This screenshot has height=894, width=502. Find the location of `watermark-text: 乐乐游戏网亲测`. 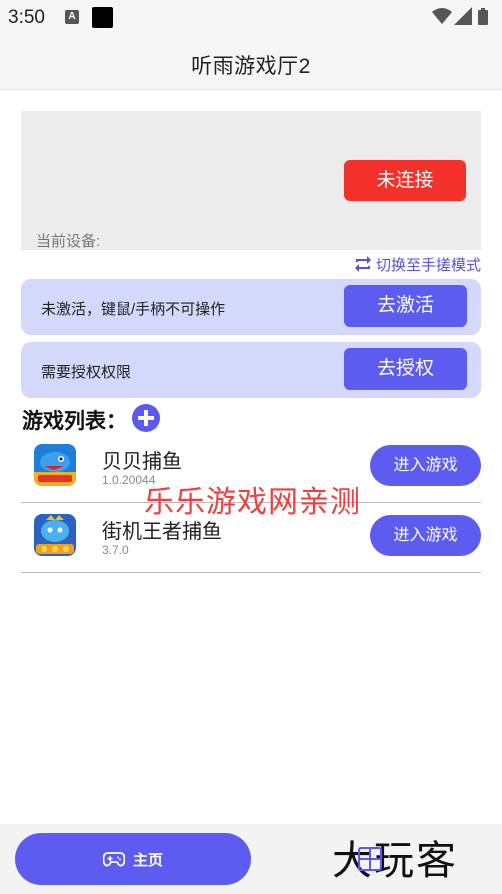

watermark-text: 乐乐游戏网亲测 is located at coordinates (252, 502).